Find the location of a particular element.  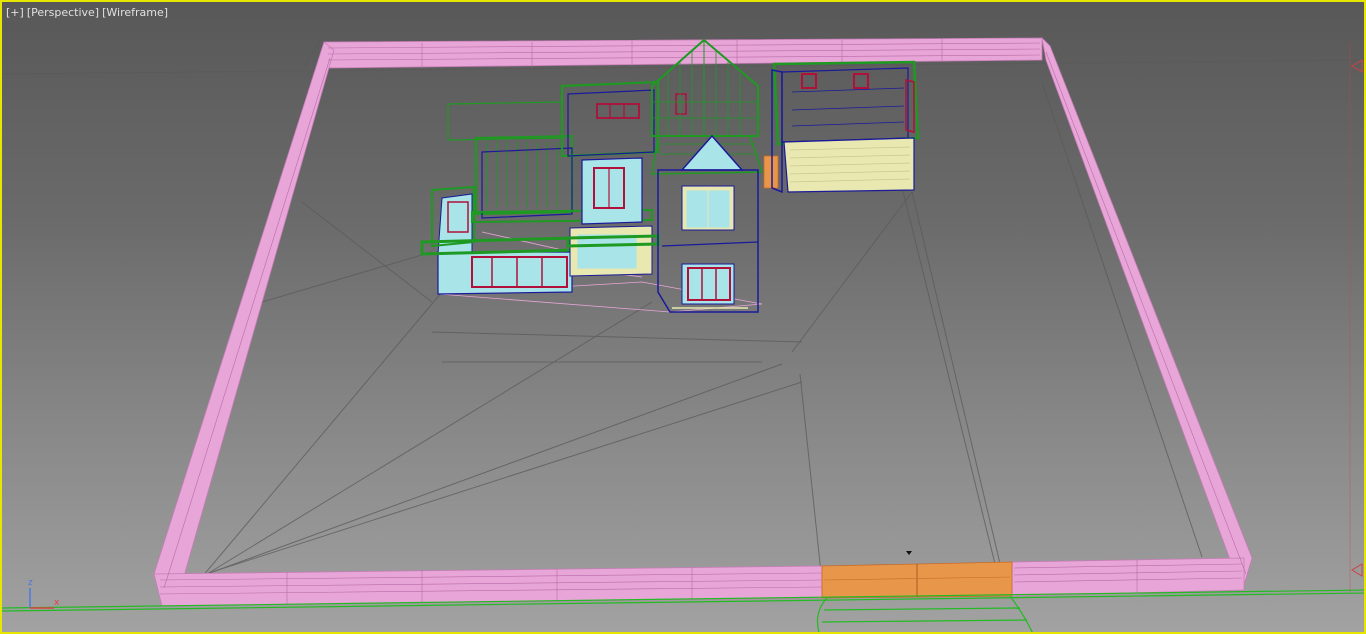

front-gable-facade is located at coordinates (708, 223).